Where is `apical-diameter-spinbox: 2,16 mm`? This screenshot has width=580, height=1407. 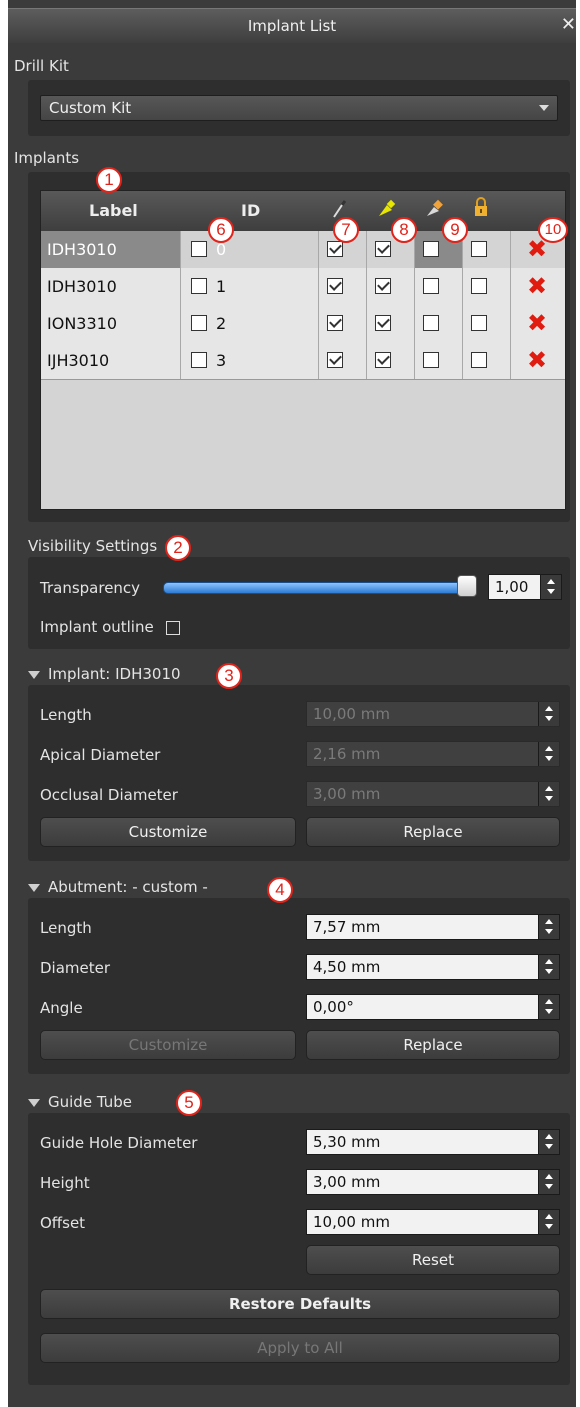
apical-diameter-spinbox: 2,16 mm is located at coordinates (433, 754).